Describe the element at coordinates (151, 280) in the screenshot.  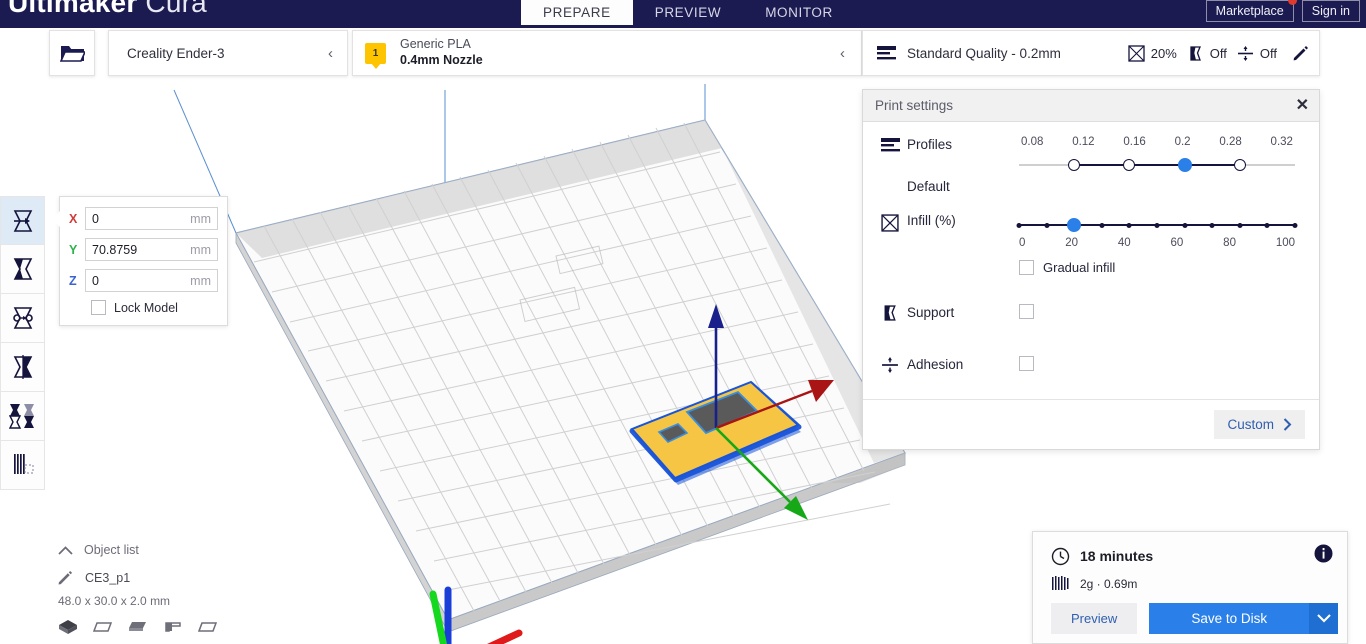
I see `position-z-input: 0 mm` at that location.